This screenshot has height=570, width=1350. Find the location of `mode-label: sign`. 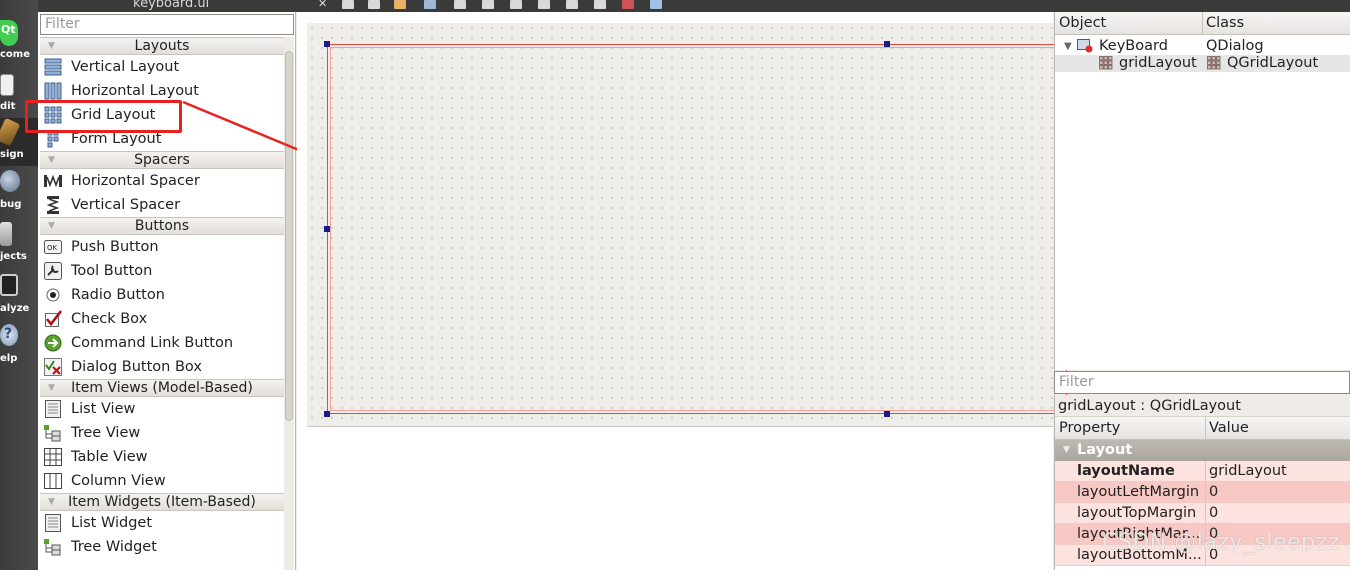

mode-label: sign is located at coordinates (12, 154).